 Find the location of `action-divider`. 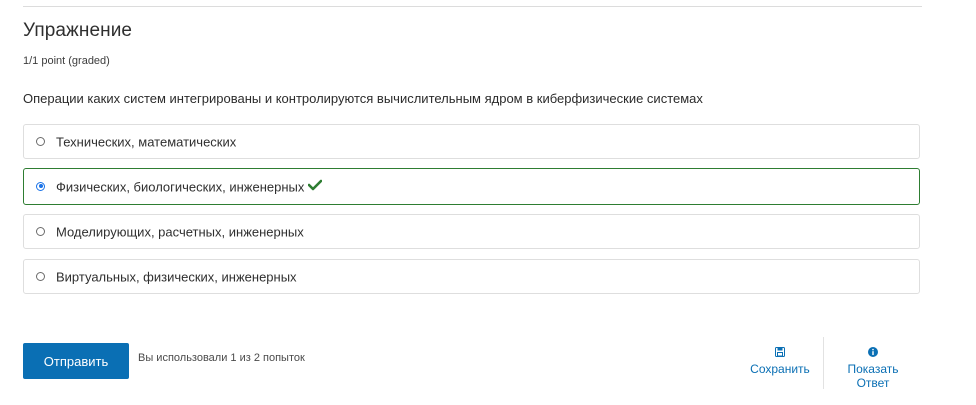

action-divider is located at coordinates (823, 363).